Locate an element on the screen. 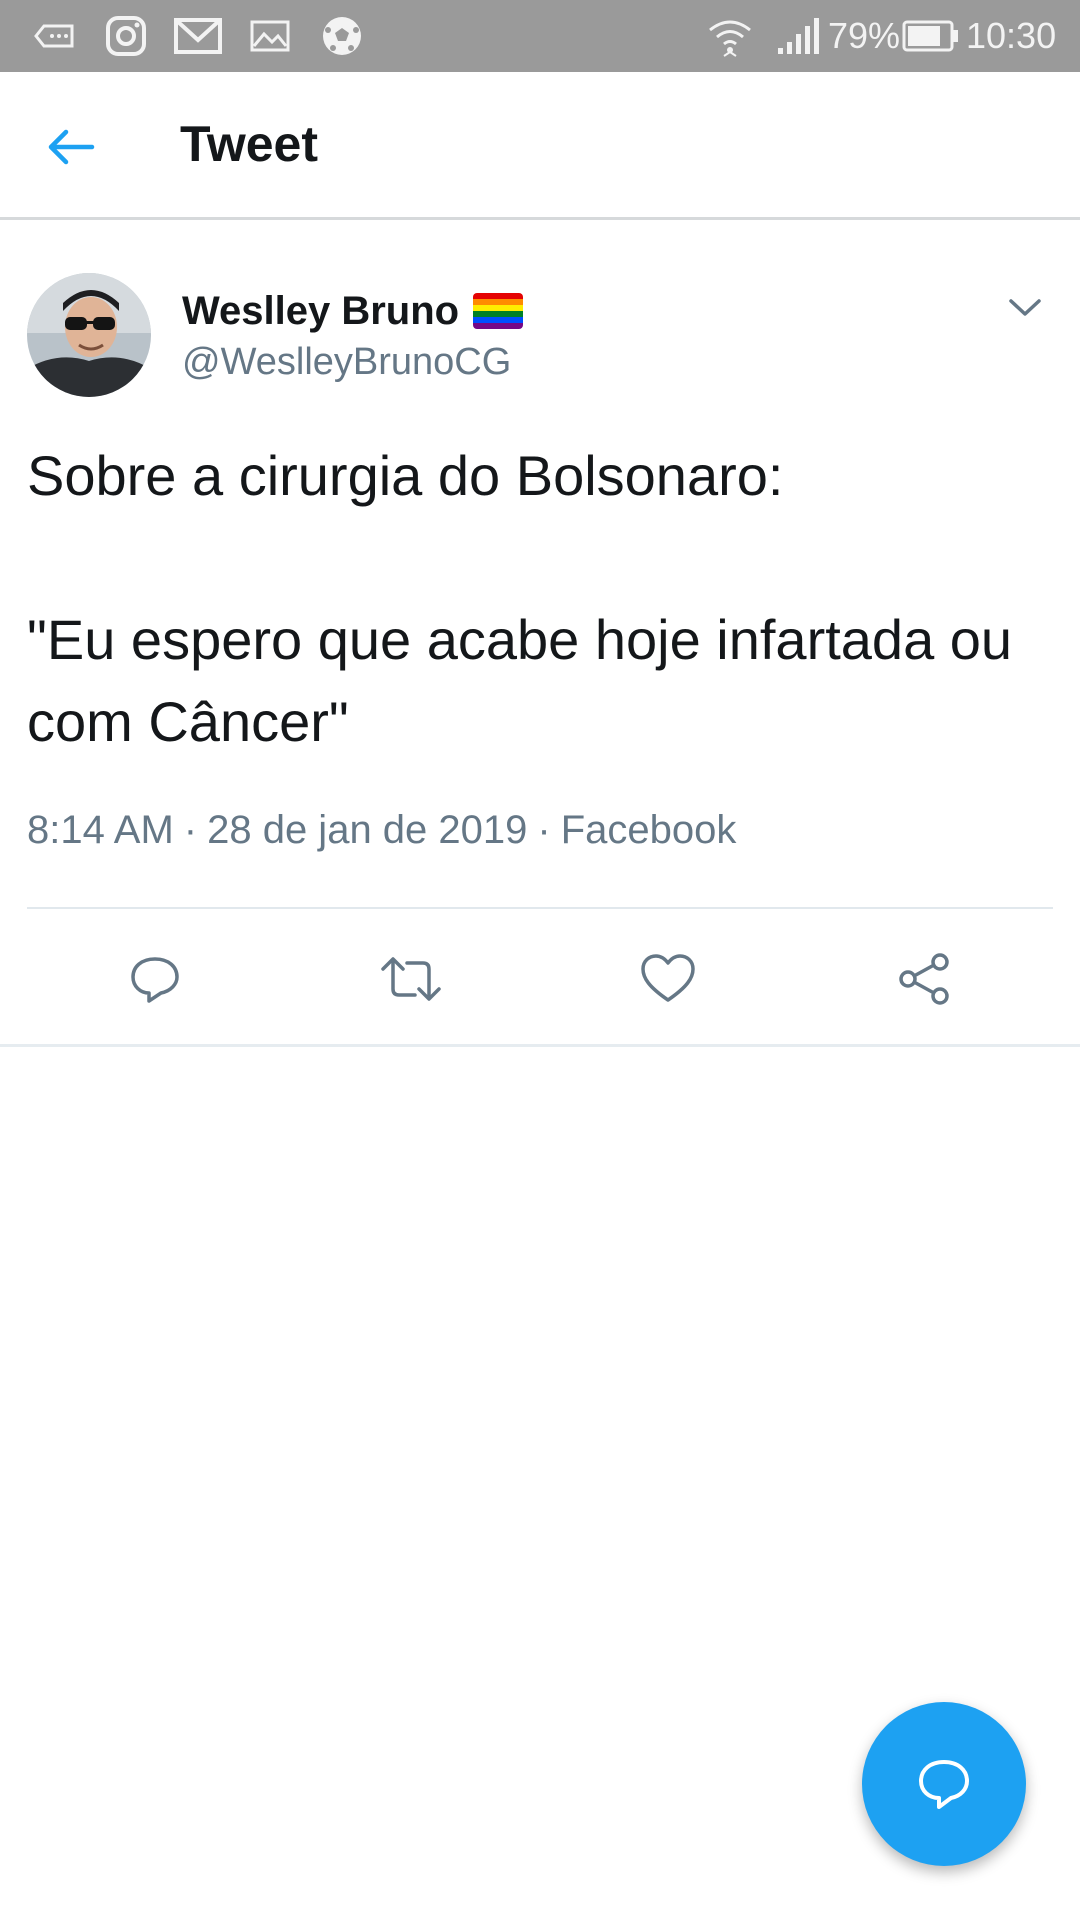  divider is located at coordinates (540, 1045).